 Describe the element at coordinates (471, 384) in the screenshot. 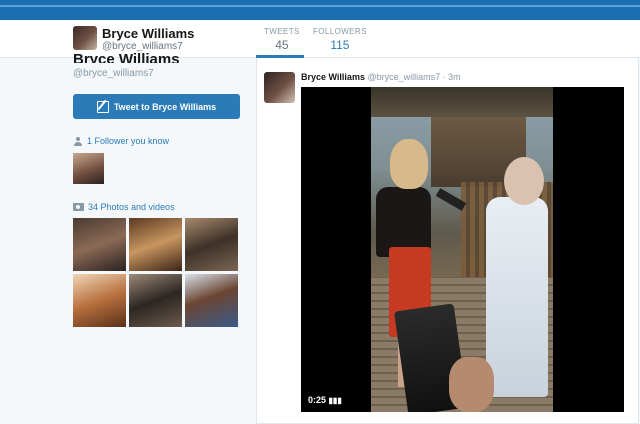

I see `video-scene-hand` at that location.